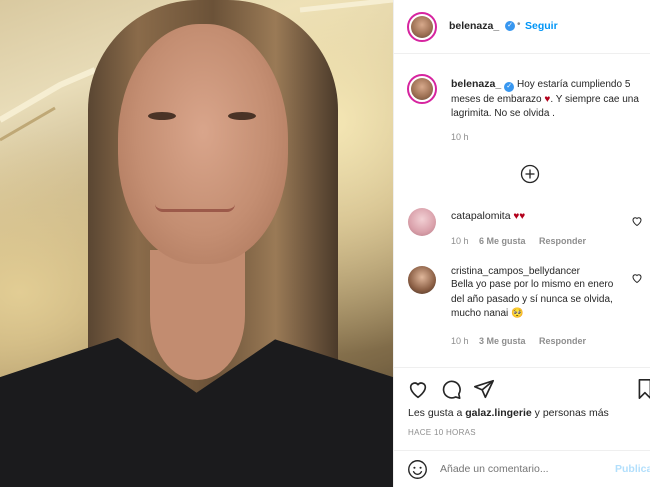  I want to click on comment-input, so click(520, 469).